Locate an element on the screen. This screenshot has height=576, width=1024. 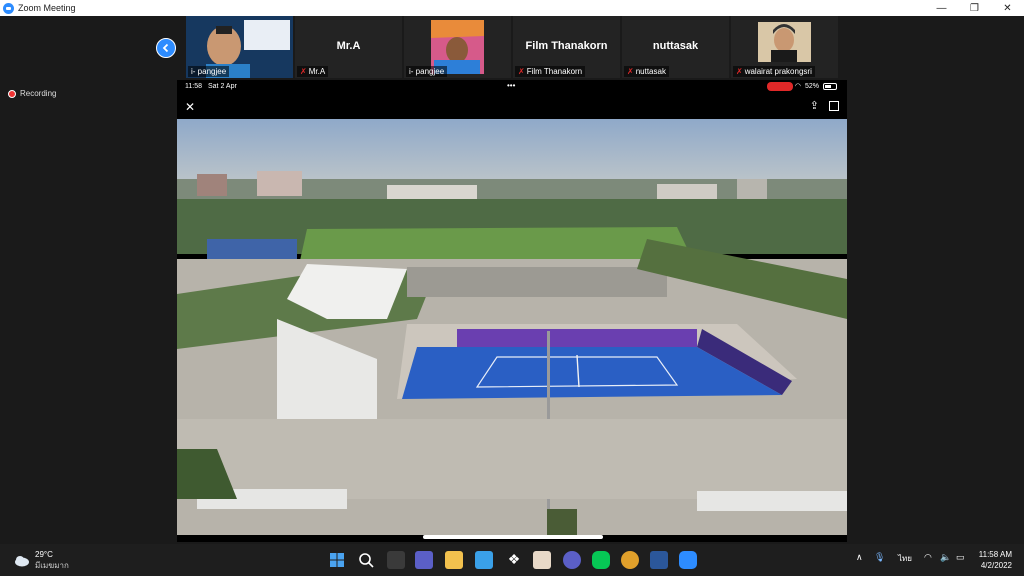
record-dot-icon is located at coordinates (12, 93).